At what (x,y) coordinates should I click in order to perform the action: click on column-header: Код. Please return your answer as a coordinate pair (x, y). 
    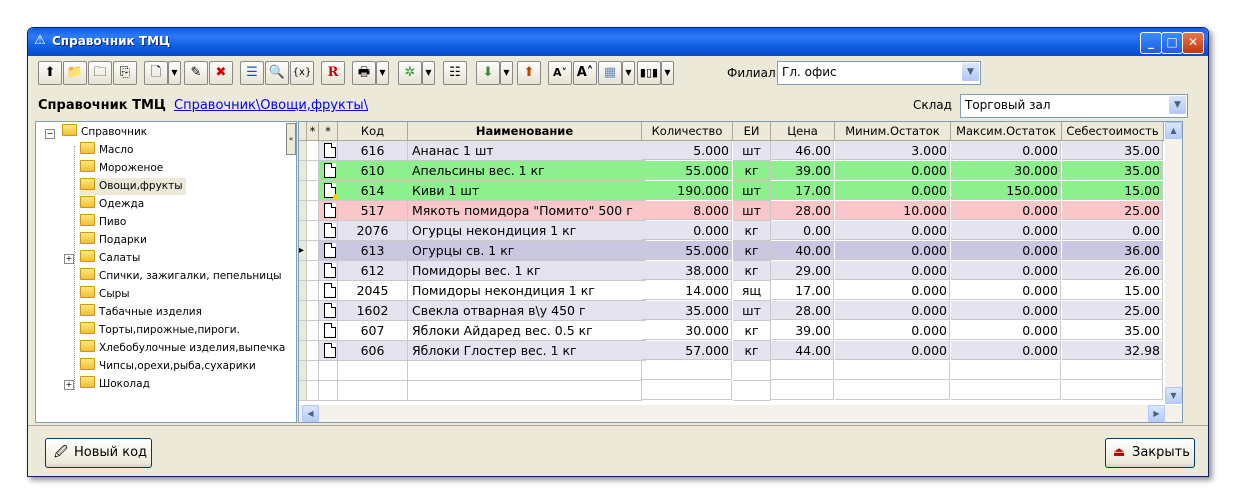
    Looking at the image, I should click on (373, 131).